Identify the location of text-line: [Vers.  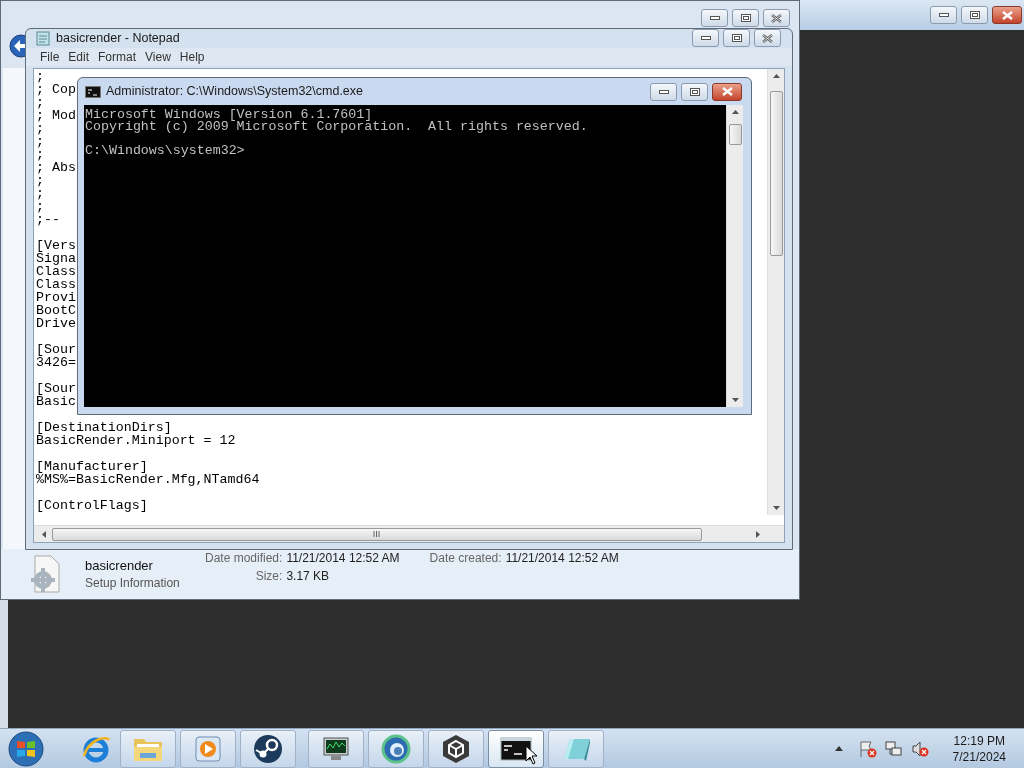
(56, 245).